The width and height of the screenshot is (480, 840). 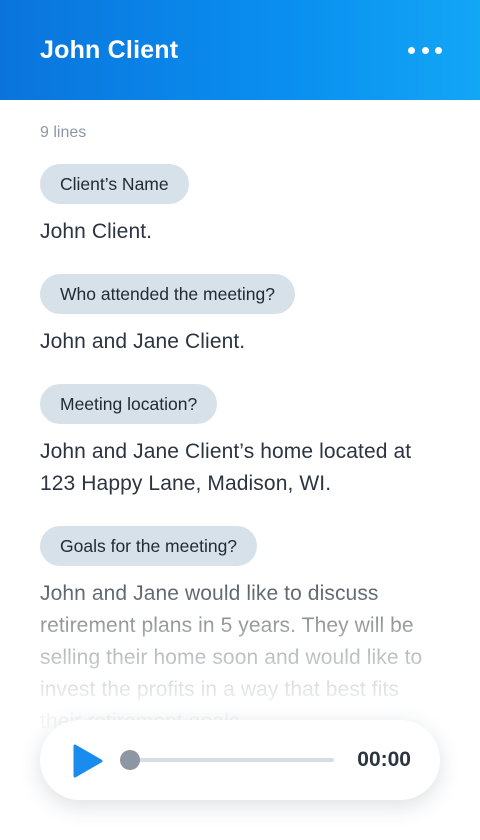 What do you see at coordinates (232, 760) in the screenshot?
I see `seek-track` at bounding box center [232, 760].